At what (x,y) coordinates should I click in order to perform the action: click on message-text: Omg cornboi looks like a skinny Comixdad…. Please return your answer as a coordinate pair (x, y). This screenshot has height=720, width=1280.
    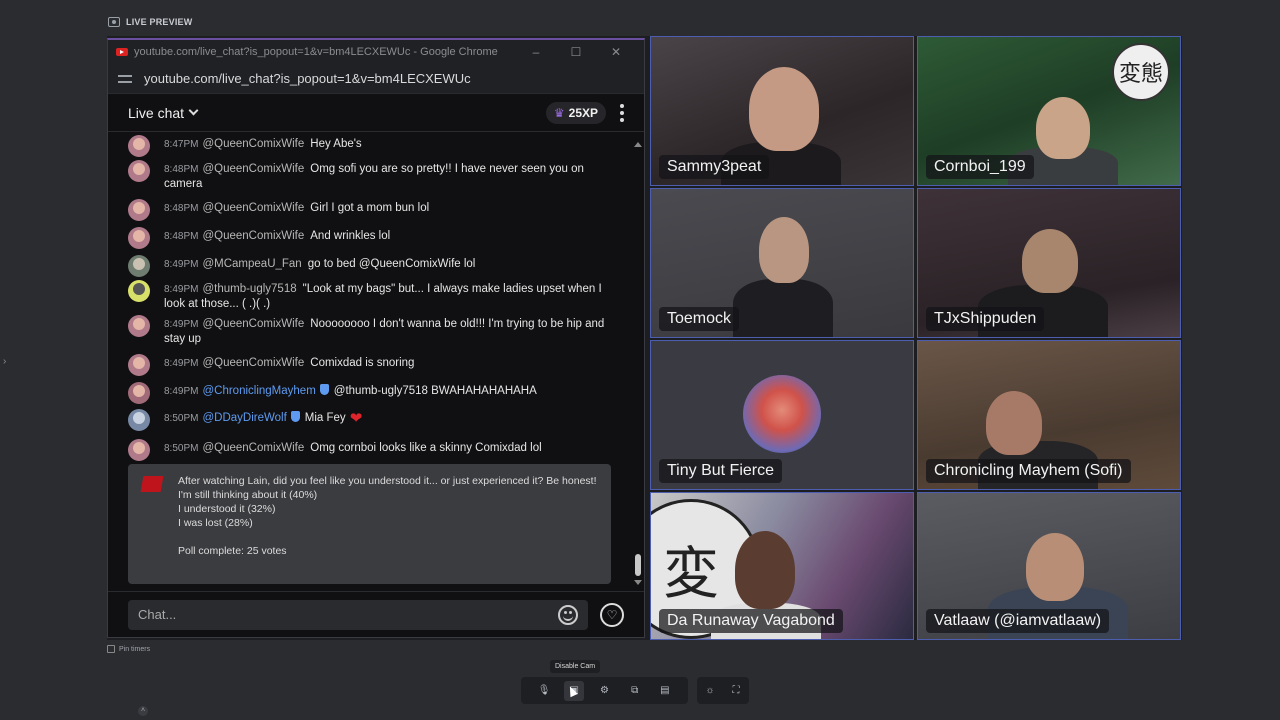
    Looking at the image, I should click on (426, 448).